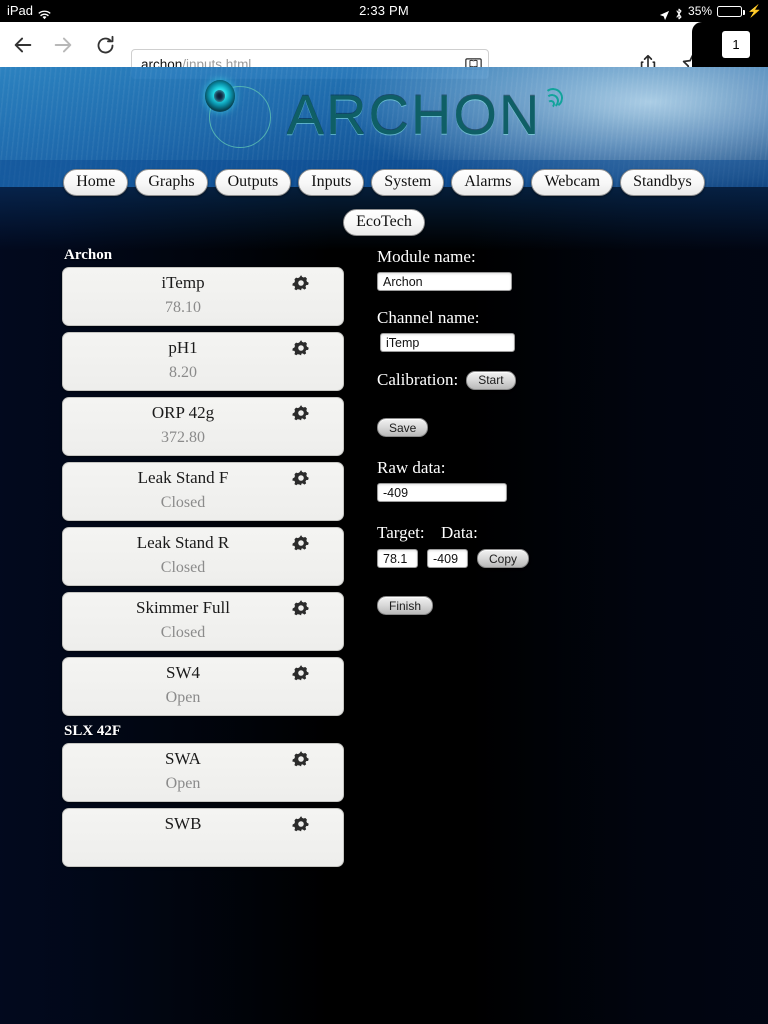 The width and height of the screenshot is (768, 1024). What do you see at coordinates (183, 412) in the screenshot?
I see `channel-name: ORP 42g` at bounding box center [183, 412].